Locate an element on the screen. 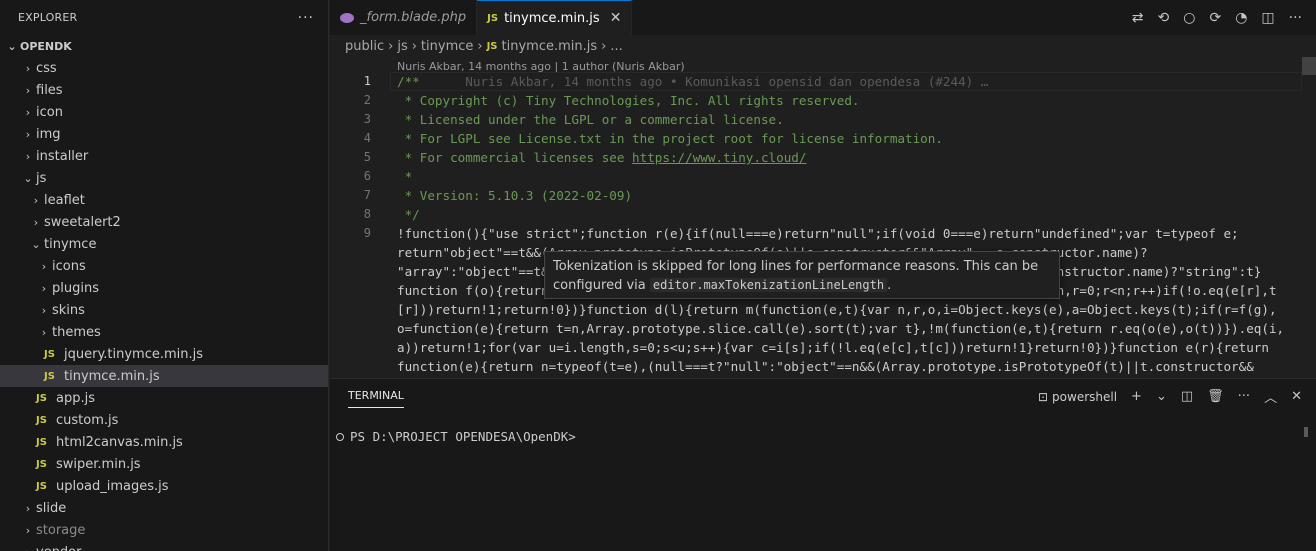 Image resolution: width=1316 pixels, height=551 pixels. file-swiper-min-js: JS swiper.min.js is located at coordinates (164, 464).